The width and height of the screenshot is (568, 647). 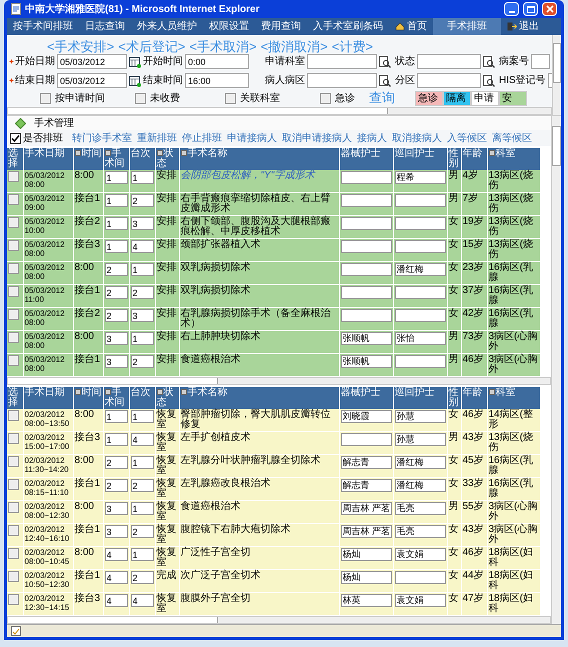 I want to click on input-field: 毛亮, so click(x=420, y=531).